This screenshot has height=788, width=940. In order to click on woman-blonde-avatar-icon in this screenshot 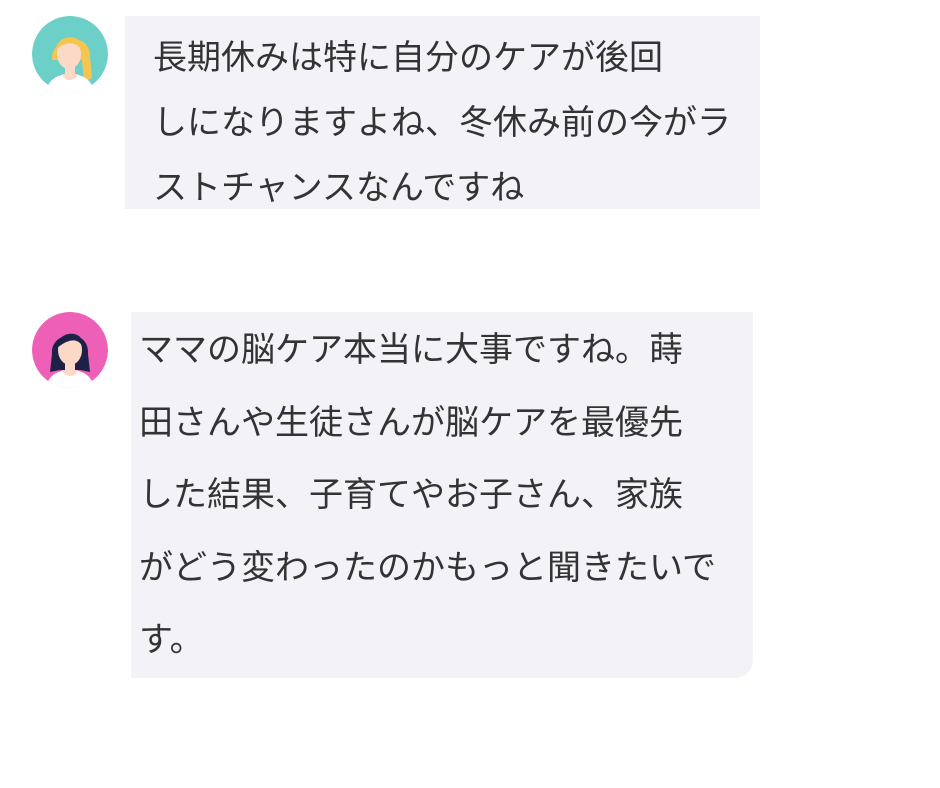, I will do `click(70, 54)`.